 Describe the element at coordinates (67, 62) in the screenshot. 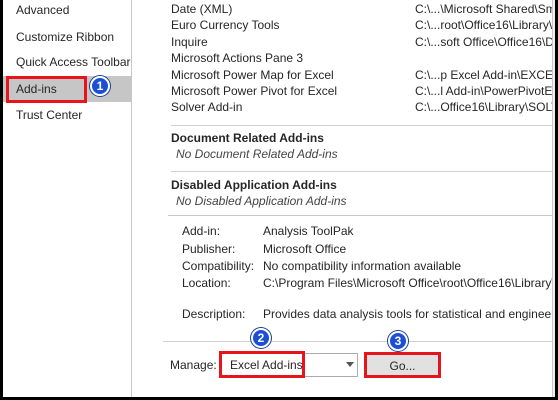

I see `nav-item-quick-access-toolbar: Quick Access Toolbar` at that location.